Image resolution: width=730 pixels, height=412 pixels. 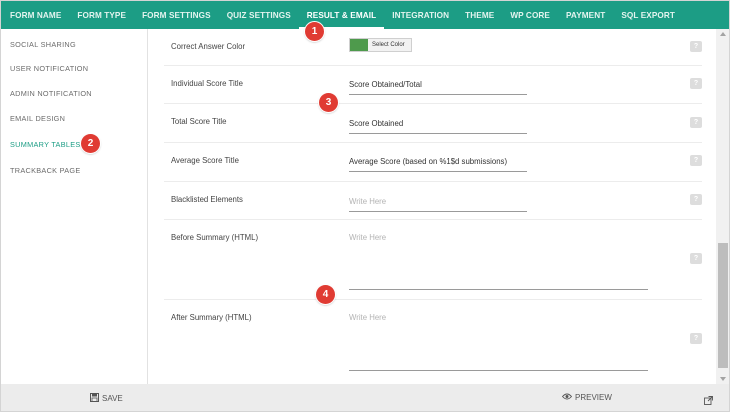 I want to click on tab-form-type: FORM TYPE, so click(x=101, y=15).